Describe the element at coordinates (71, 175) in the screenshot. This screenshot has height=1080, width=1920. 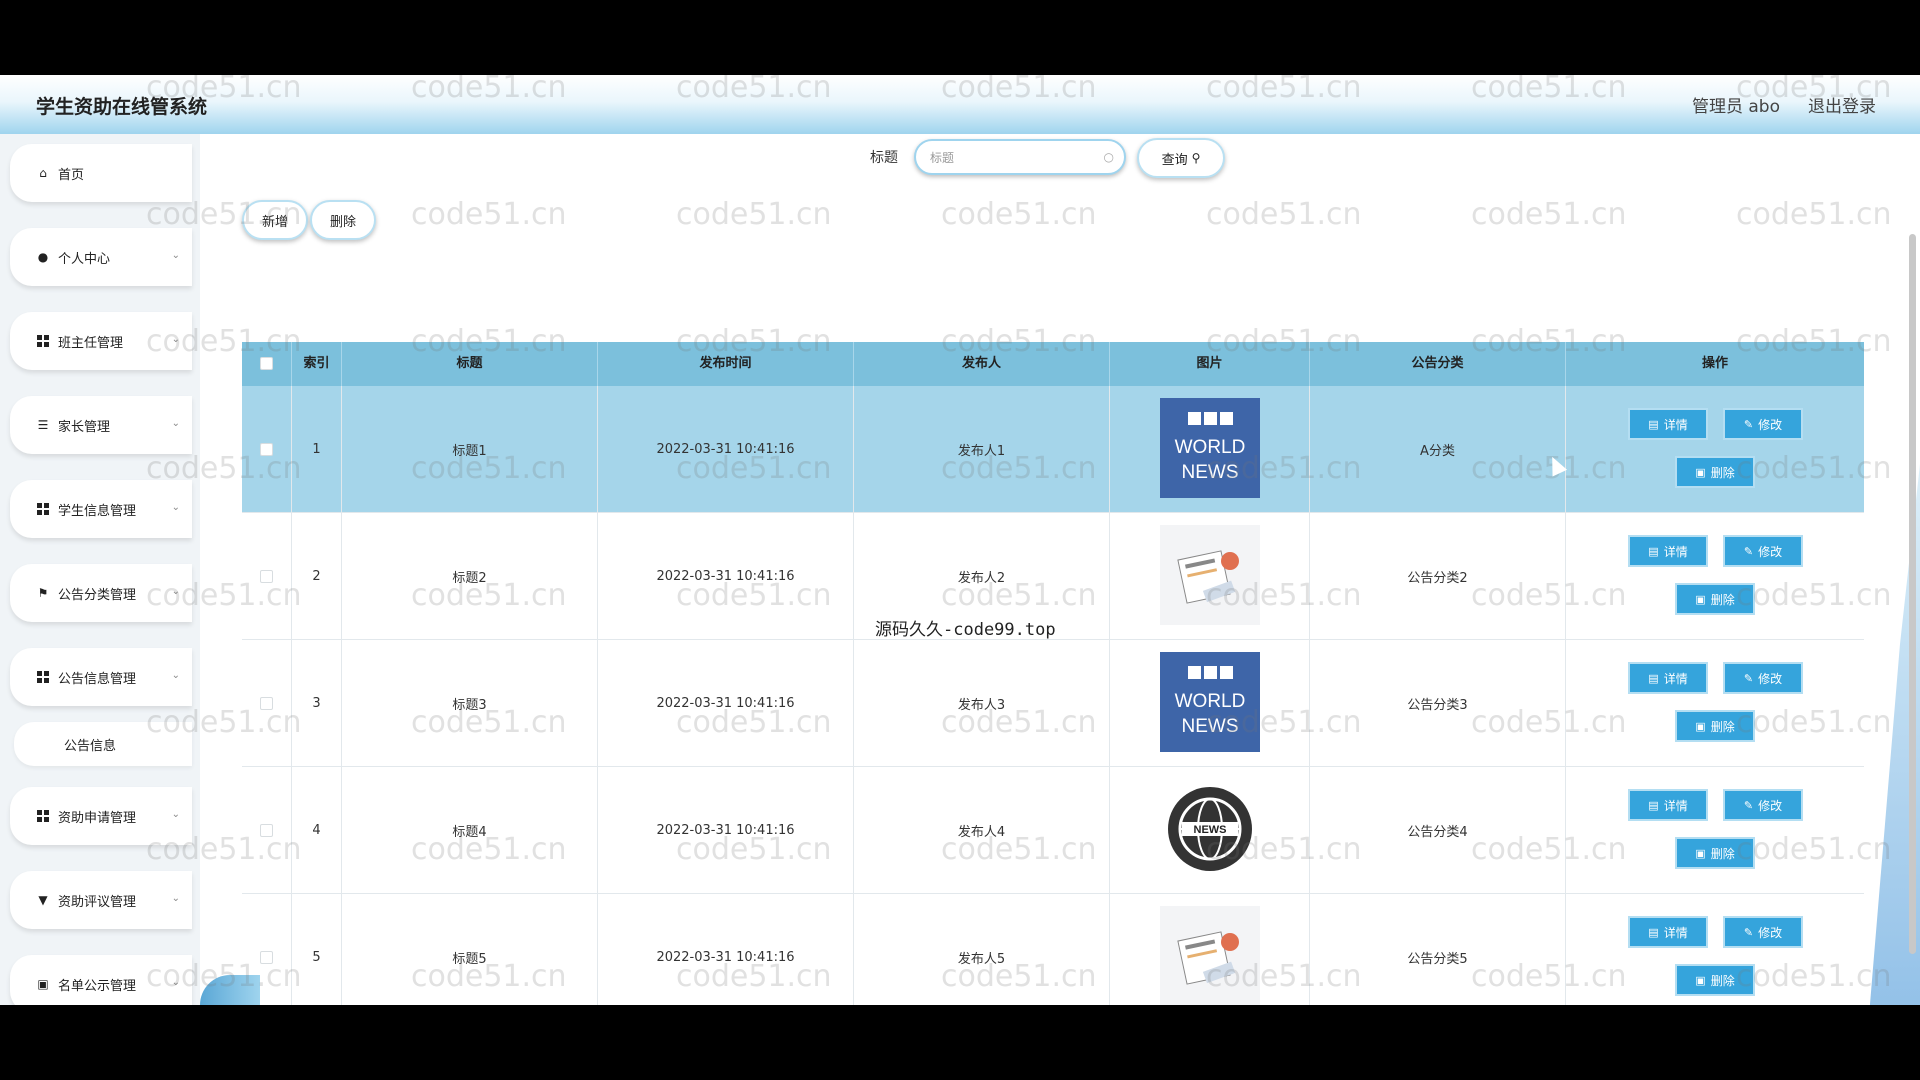
I see `sidebar-item-label: 首页` at that location.